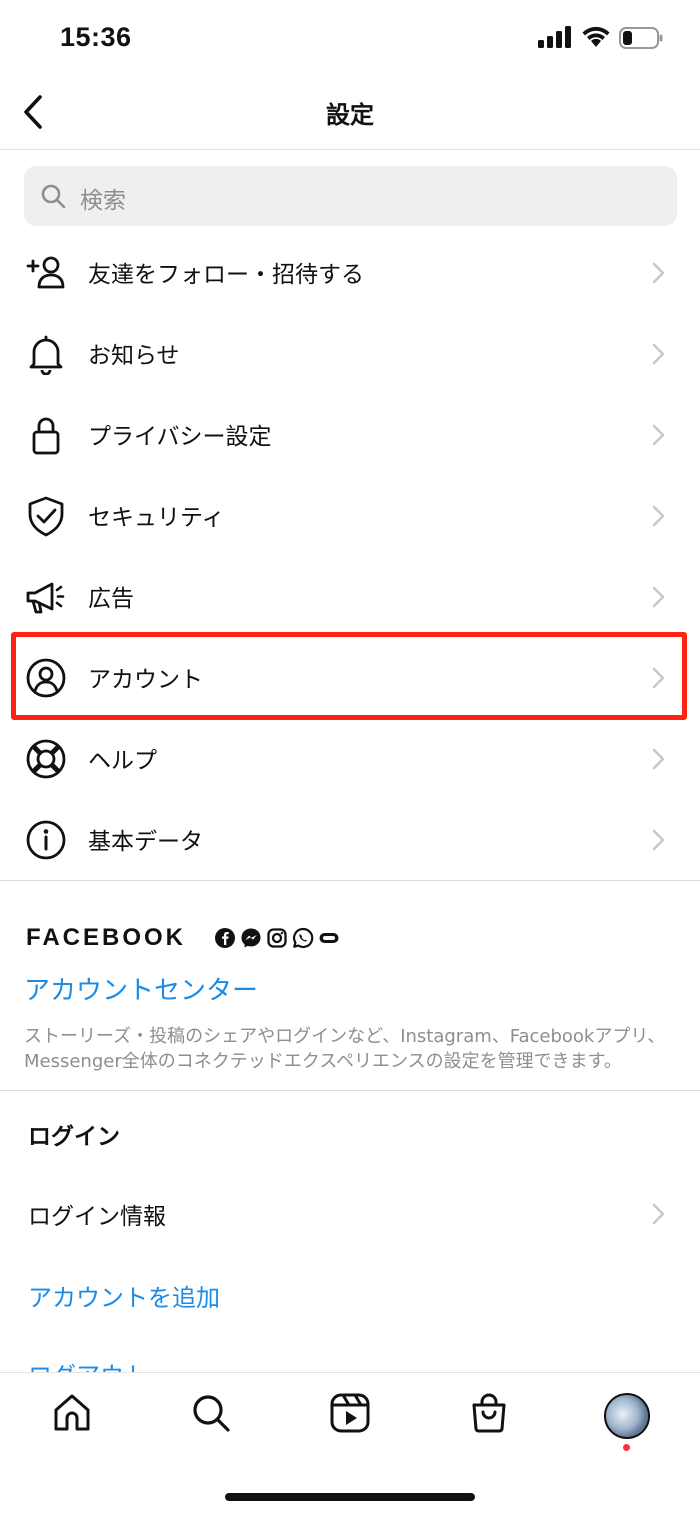  What do you see at coordinates (350, 515) in the screenshot?
I see `menu-item-security: セキュリティ` at bounding box center [350, 515].